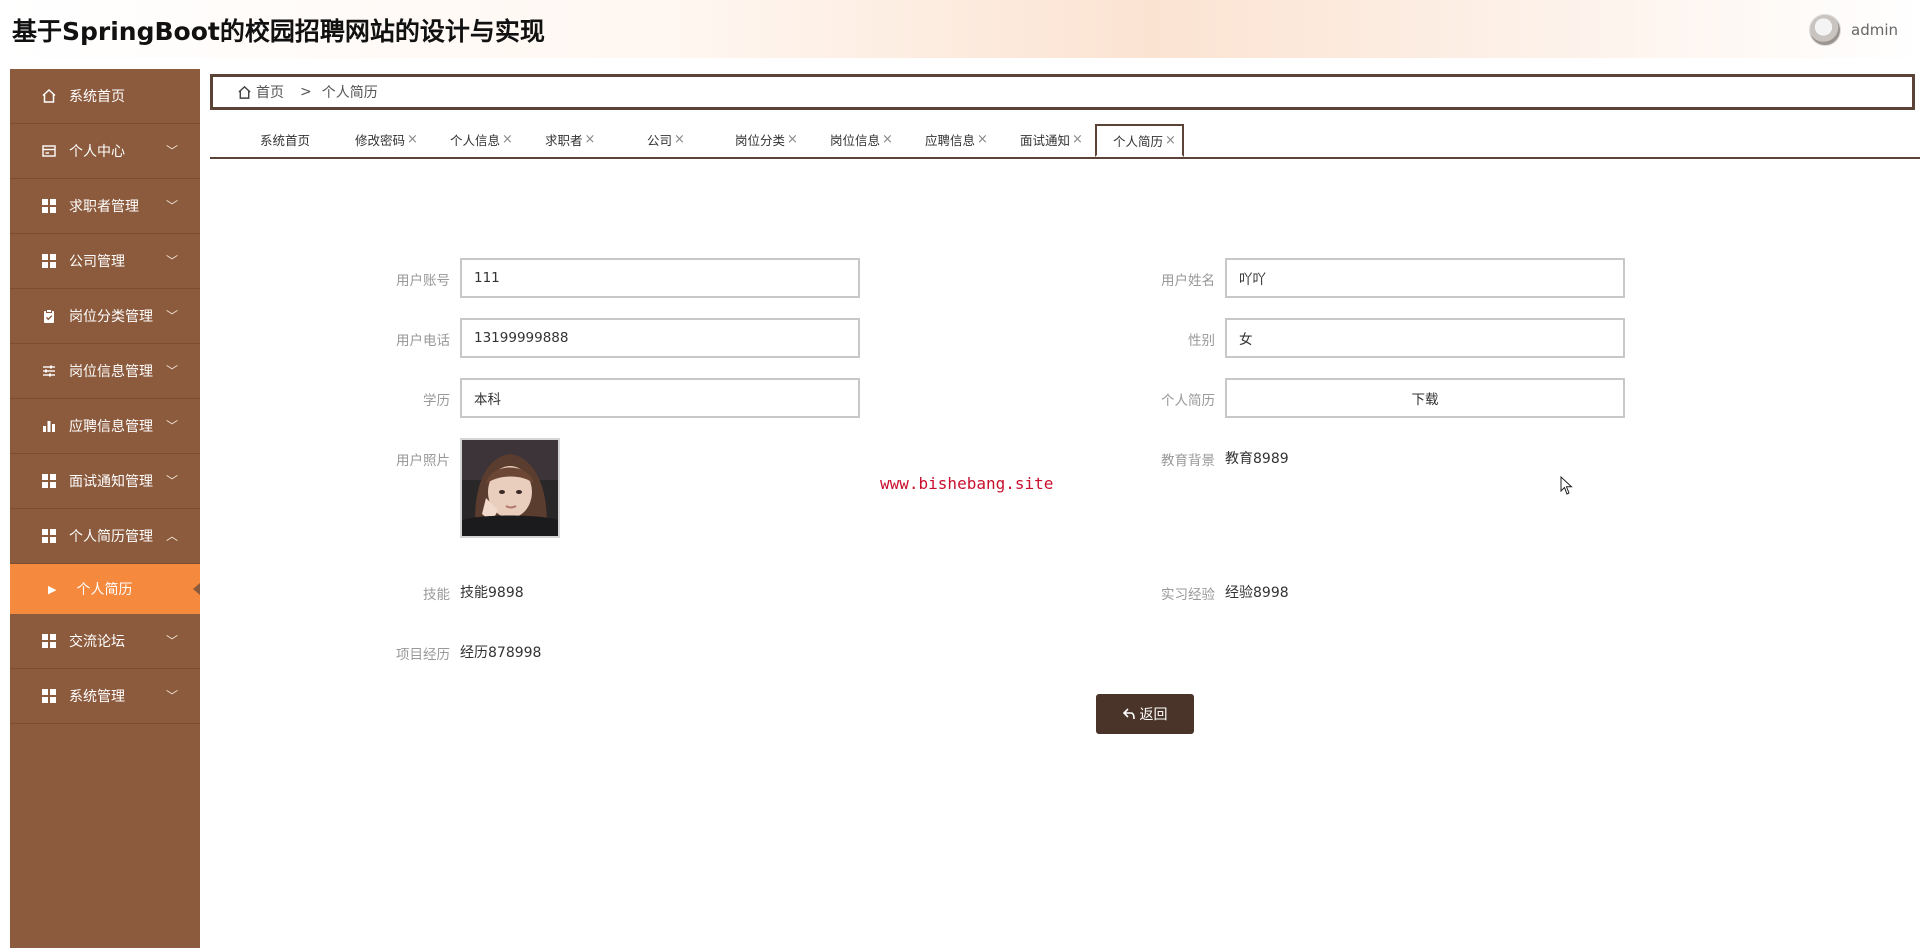 This screenshot has width=1920, height=948. What do you see at coordinates (1062, 92) in the screenshot?
I see `breadcrumb: 首页 > 个人简历` at bounding box center [1062, 92].